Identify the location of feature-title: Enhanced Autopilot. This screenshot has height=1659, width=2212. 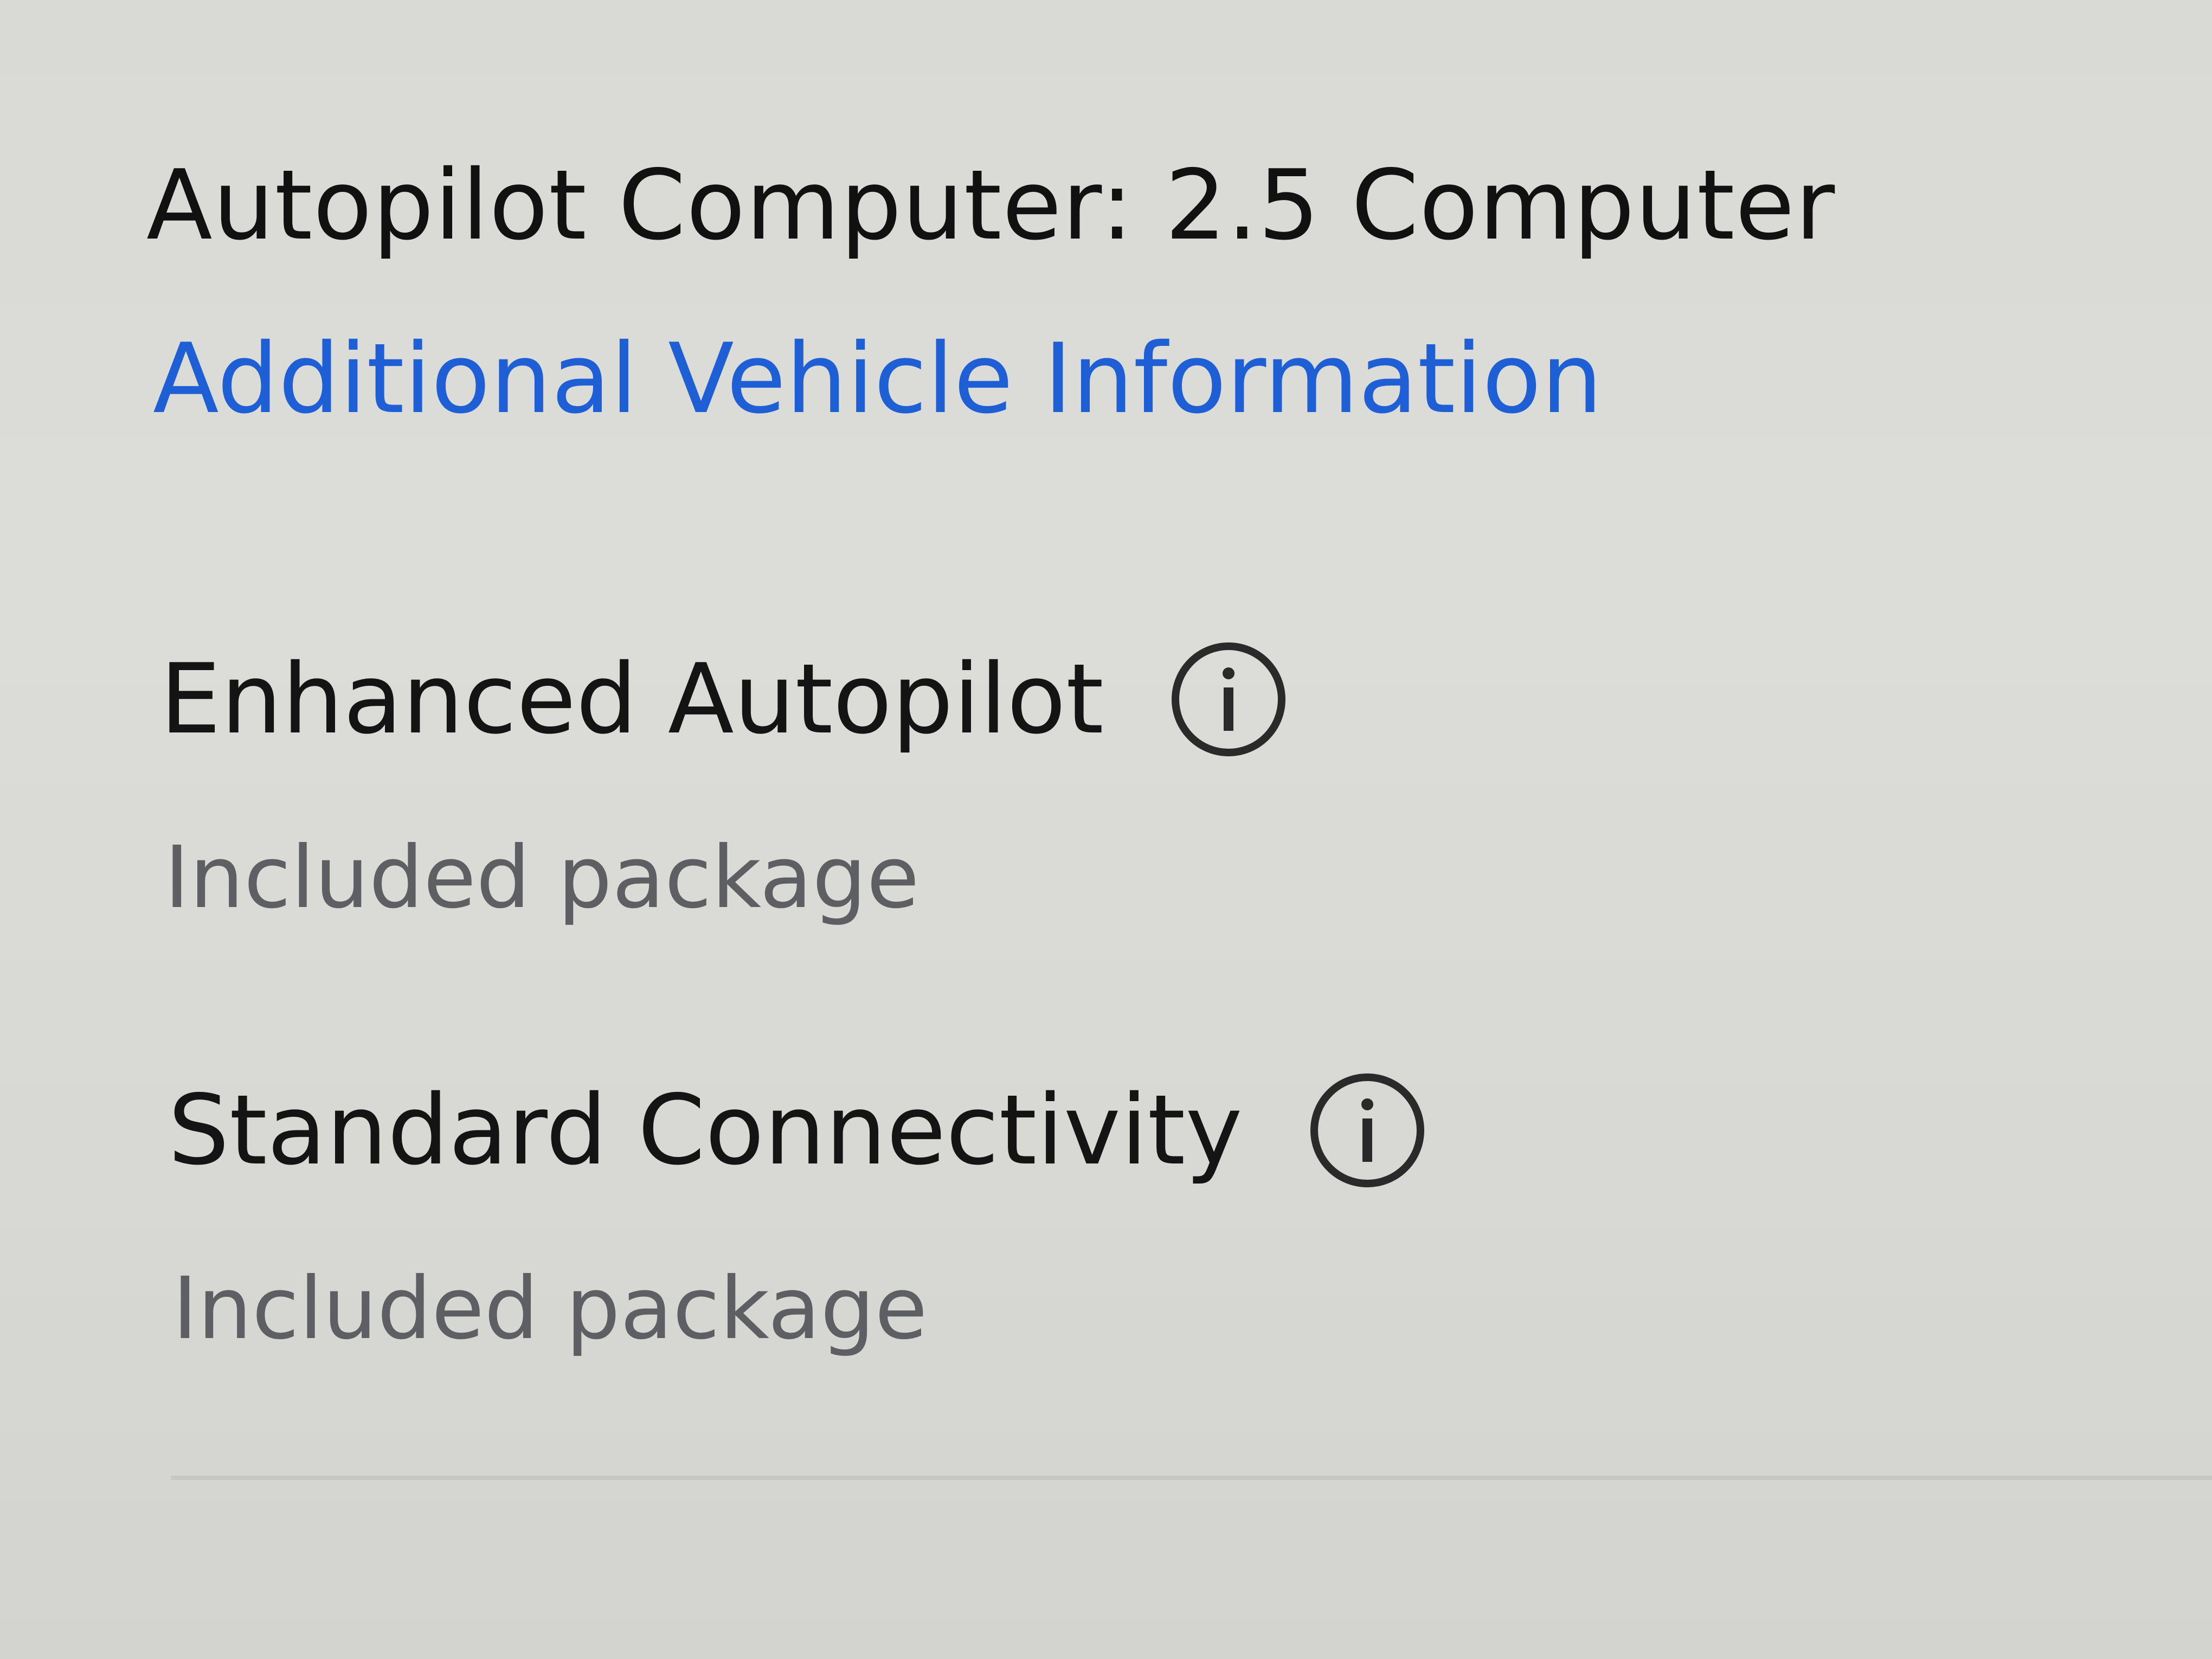
(632, 699).